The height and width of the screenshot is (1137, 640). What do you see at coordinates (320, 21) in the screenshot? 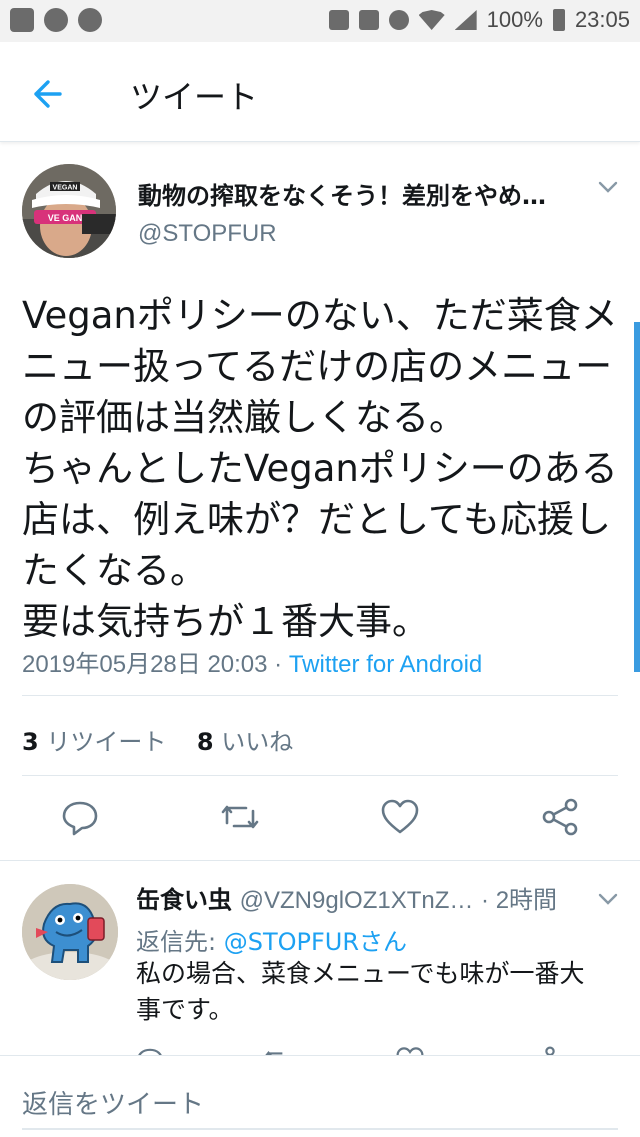
I see `status-bar: 100% 23:05` at bounding box center [320, 21].